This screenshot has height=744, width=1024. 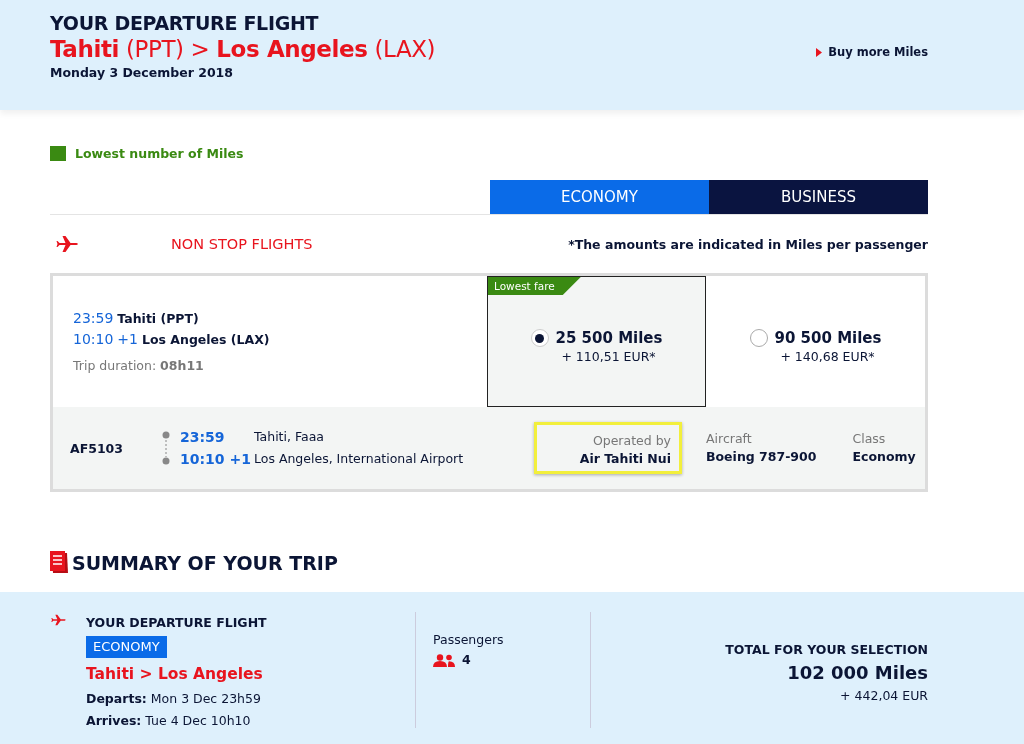 What do you see at coordinates (883, 696) in the screenshot?
I see `total-eur: + 442,04 EUR` at bounding box center [883, 696].